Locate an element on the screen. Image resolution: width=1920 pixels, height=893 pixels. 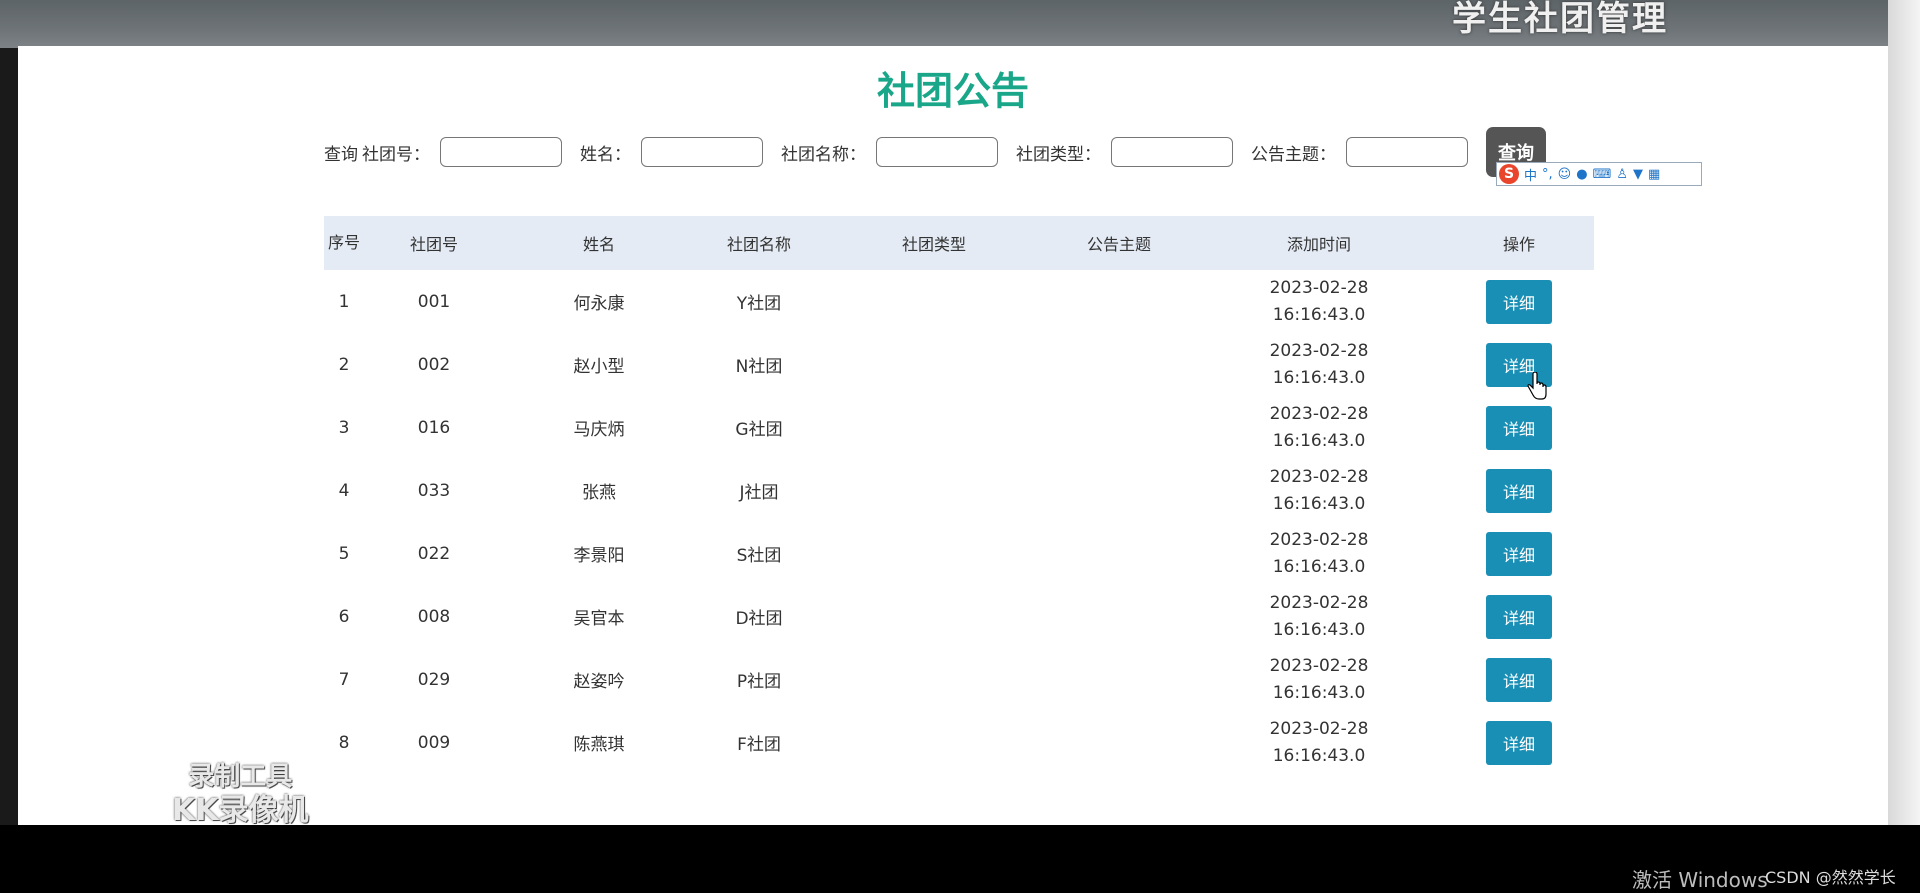
search-form: 查询 社团号： 姓名： 社团名称： 社团类型： 公告主题： 查询 is located at coordinates (935, 152).